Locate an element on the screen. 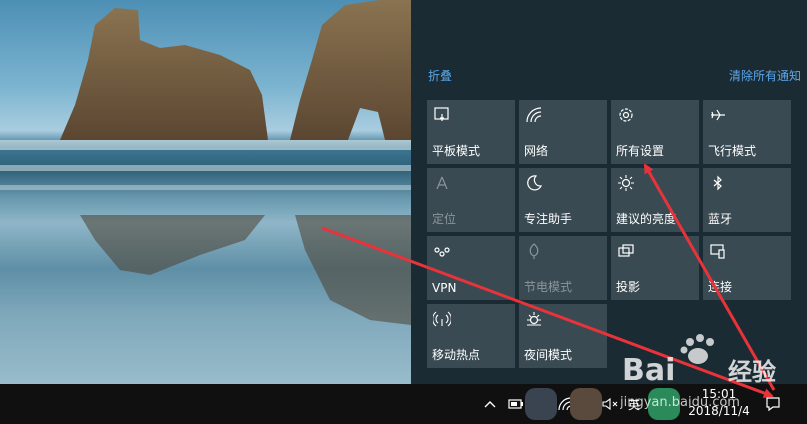  taskbar-clock: 15:01 2018/11/4 is located at coordinates (719, 404).